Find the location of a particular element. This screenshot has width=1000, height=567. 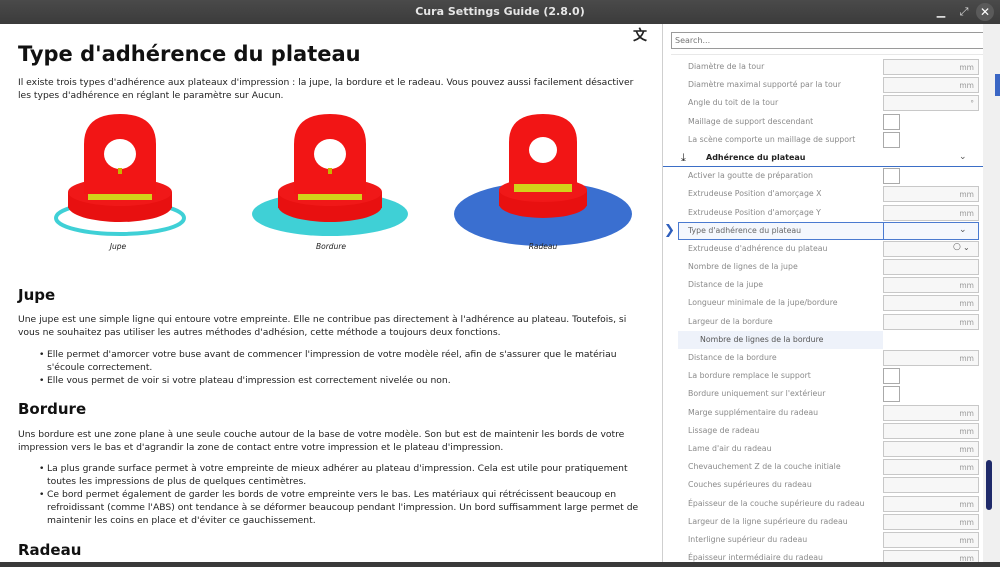

setting-row: Nombre de lignes de la jupe is located at coordinates (825, 267).